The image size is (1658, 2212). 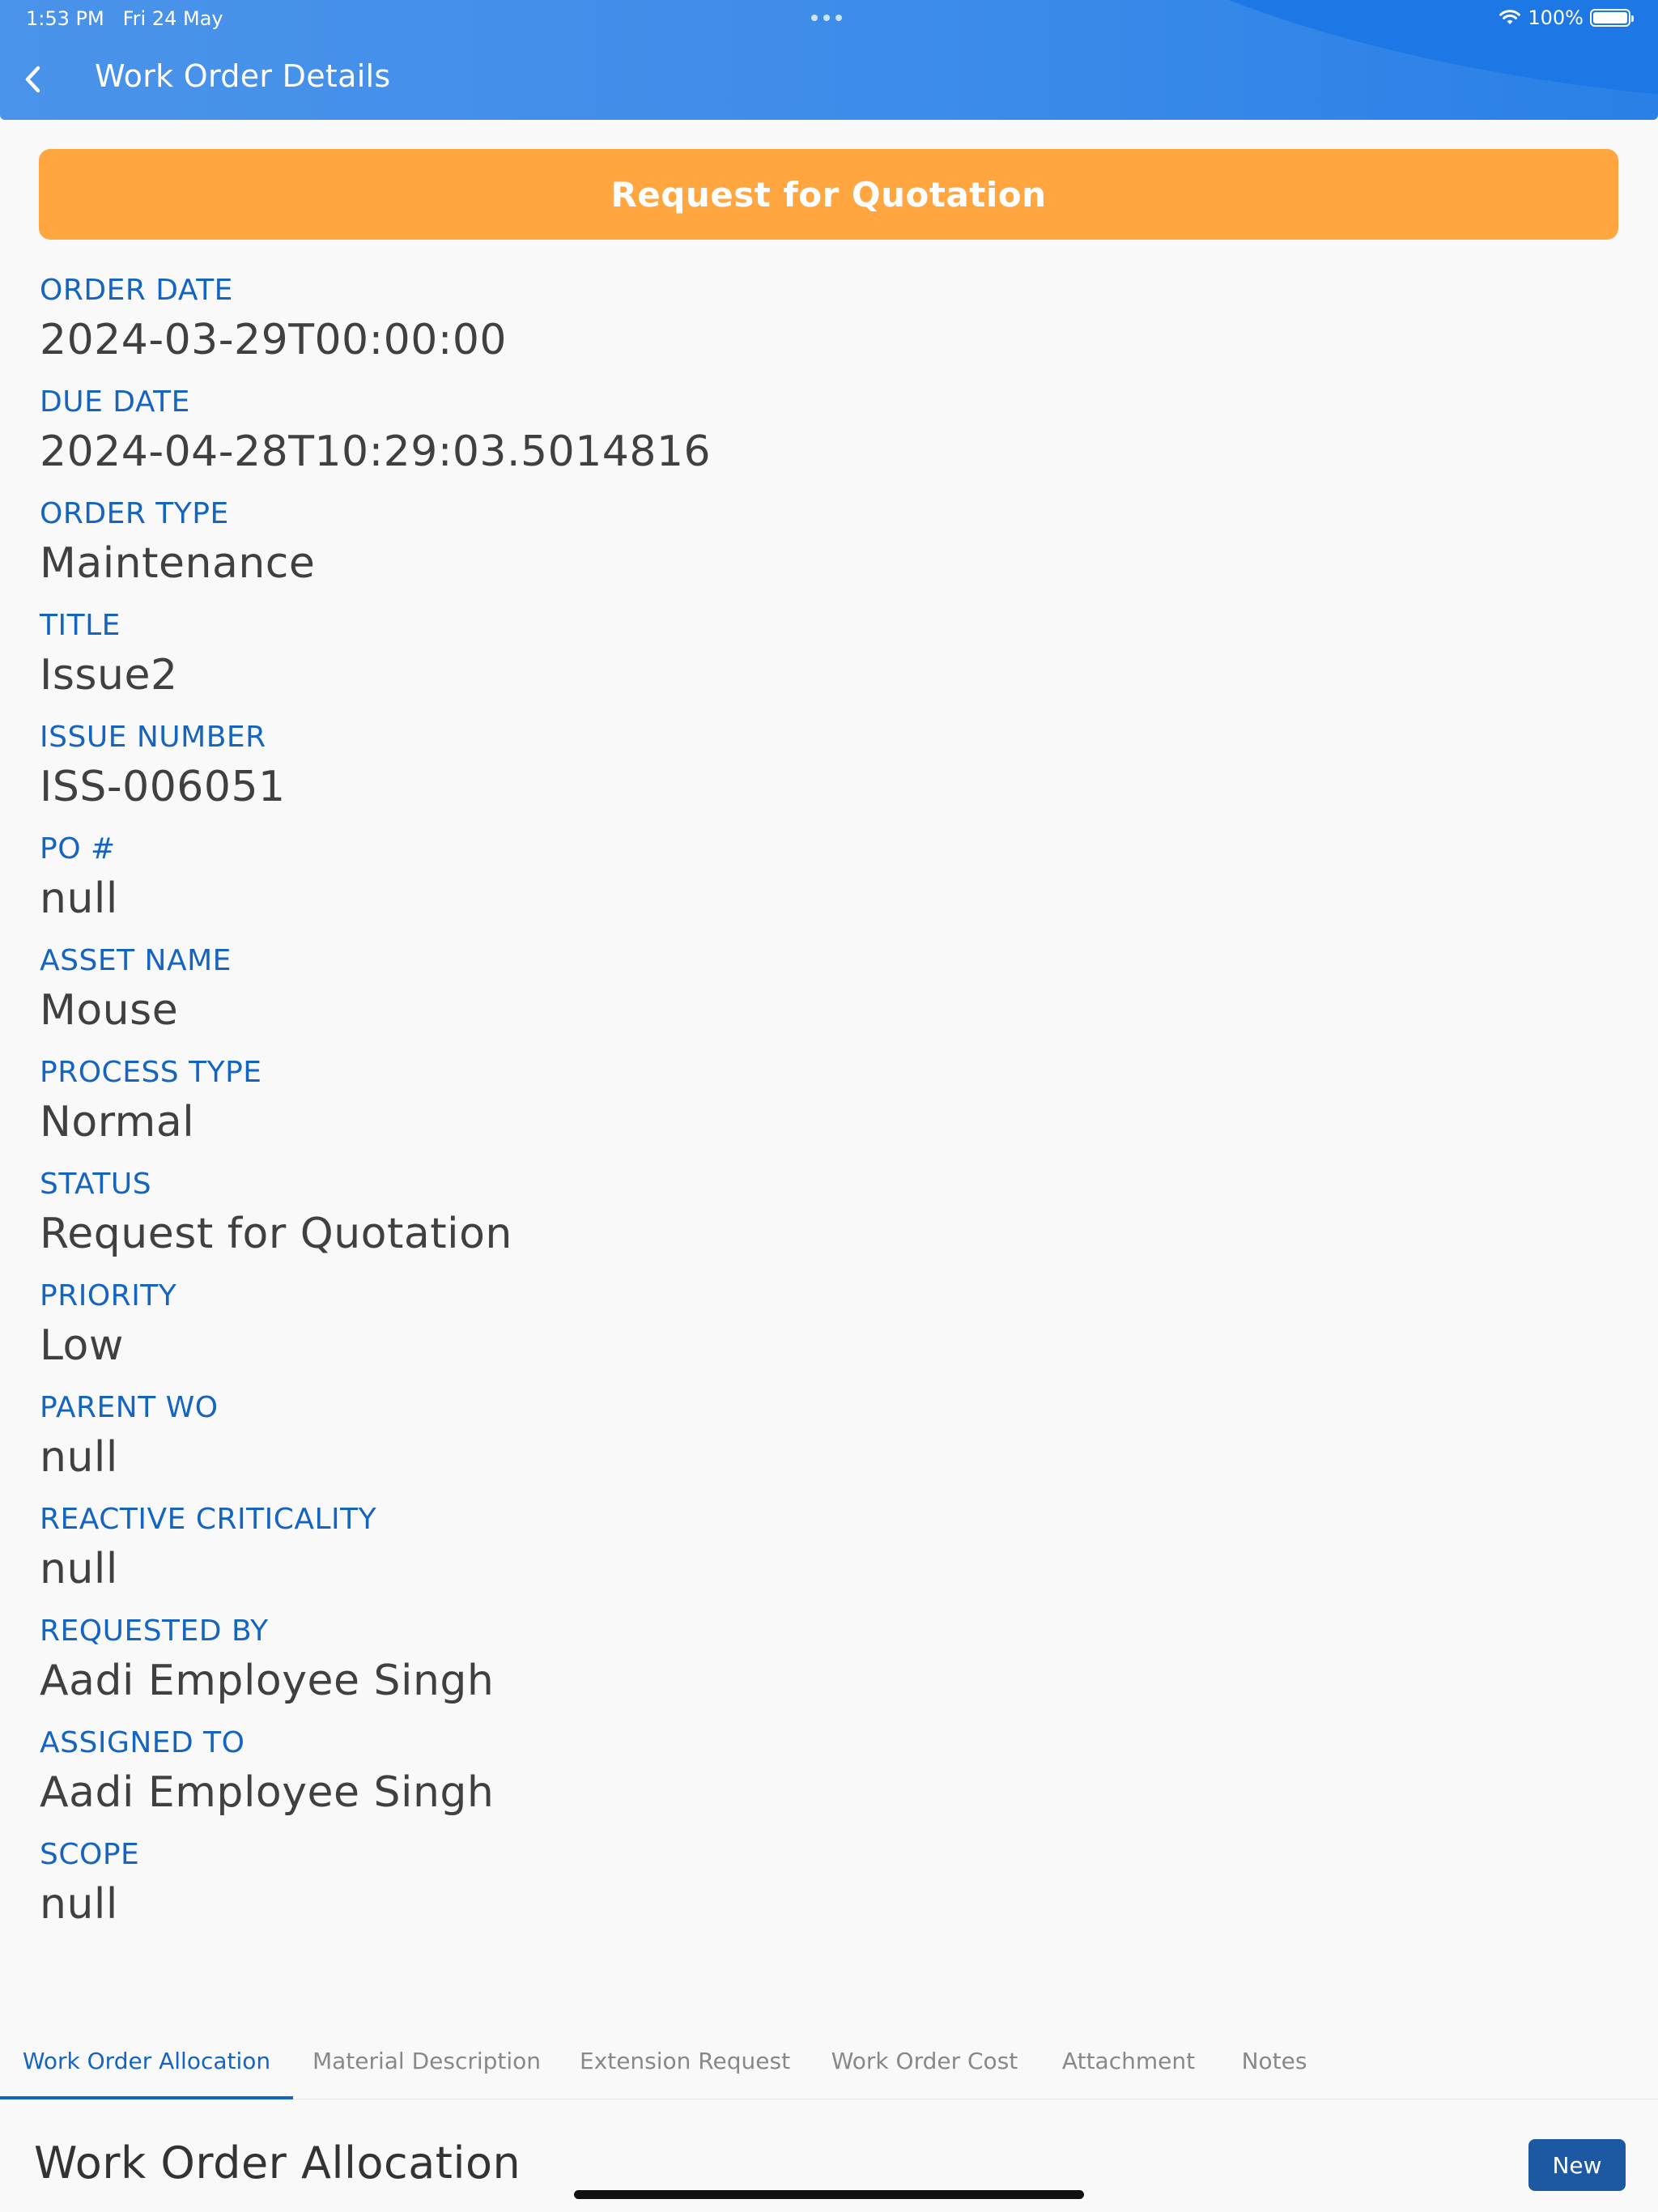 What do you see at coordinates (1510, 17) in the screenshot?
I see `wifi-icon` at bounding box center [1510, 17].